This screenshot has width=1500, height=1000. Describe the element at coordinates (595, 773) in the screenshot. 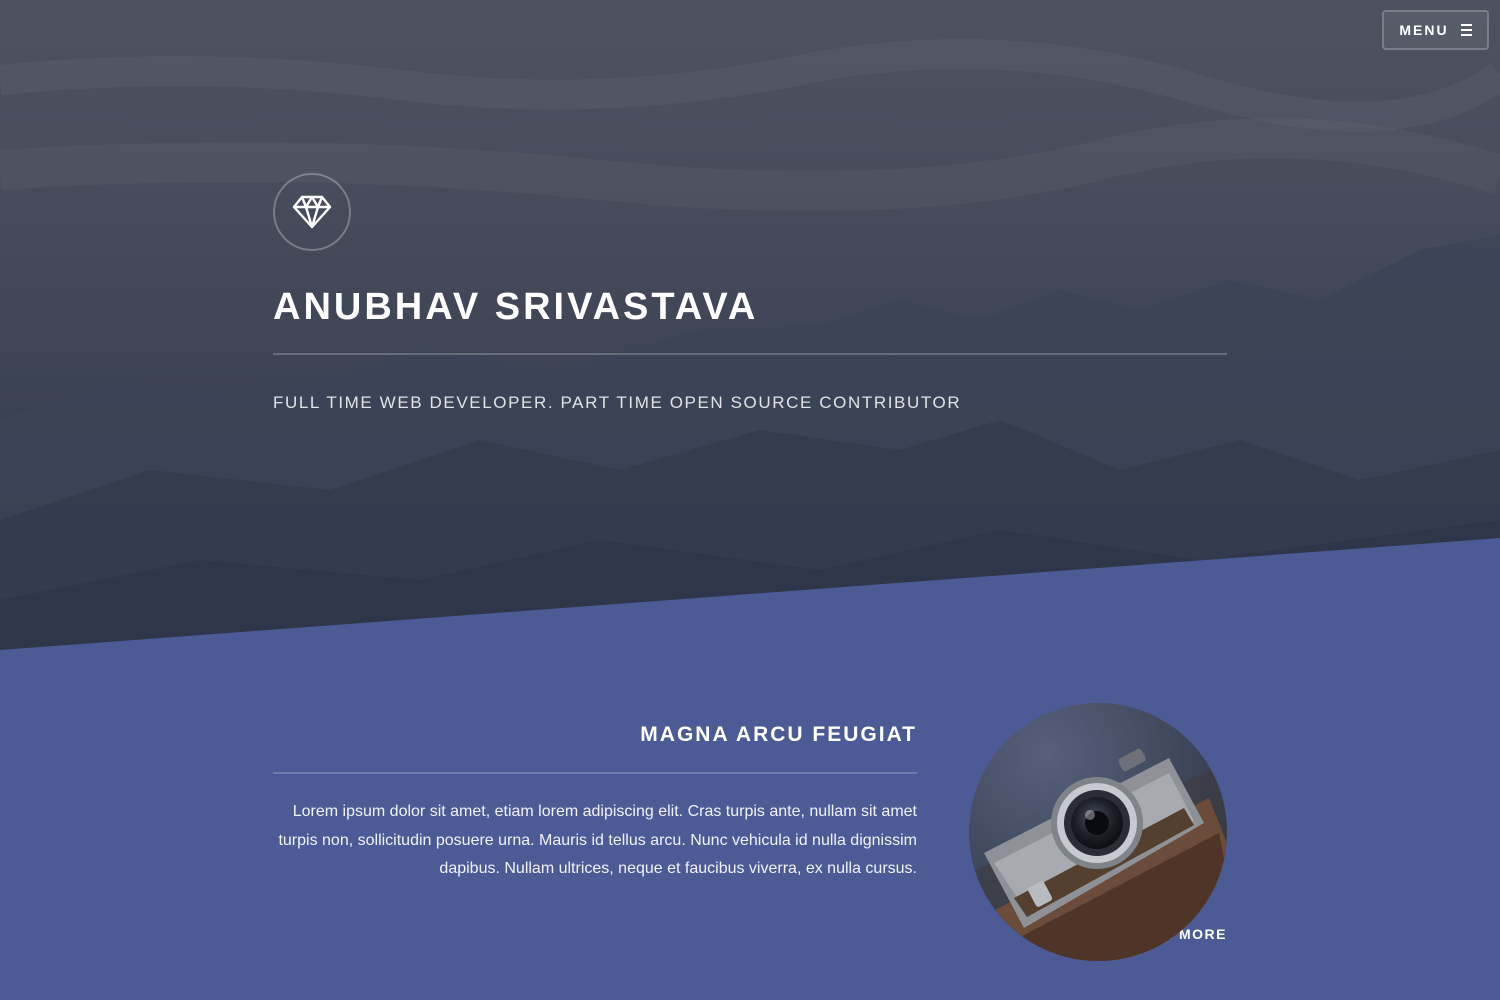

I see `feature-divider` at that location.